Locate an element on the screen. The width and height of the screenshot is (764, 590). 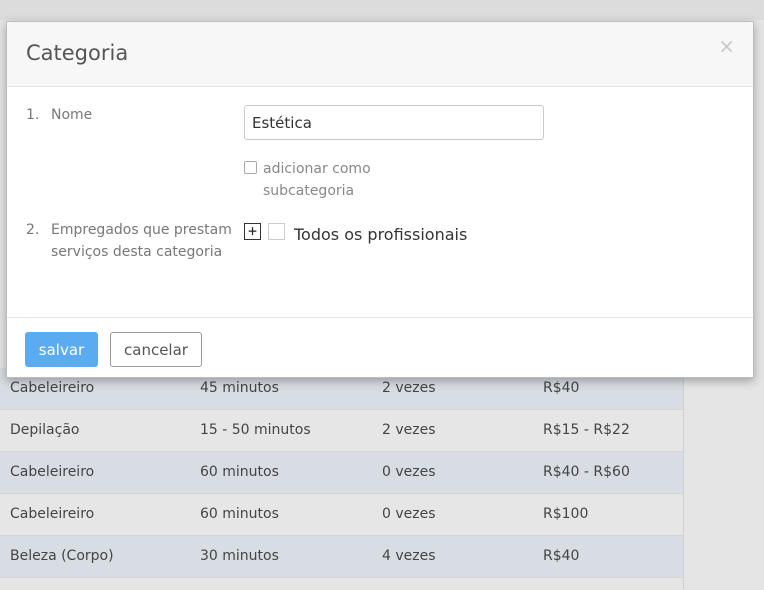
table-row: Cabeleireiro 60 minutos 0 vezes R$100 is located at coordinates (341, 515).